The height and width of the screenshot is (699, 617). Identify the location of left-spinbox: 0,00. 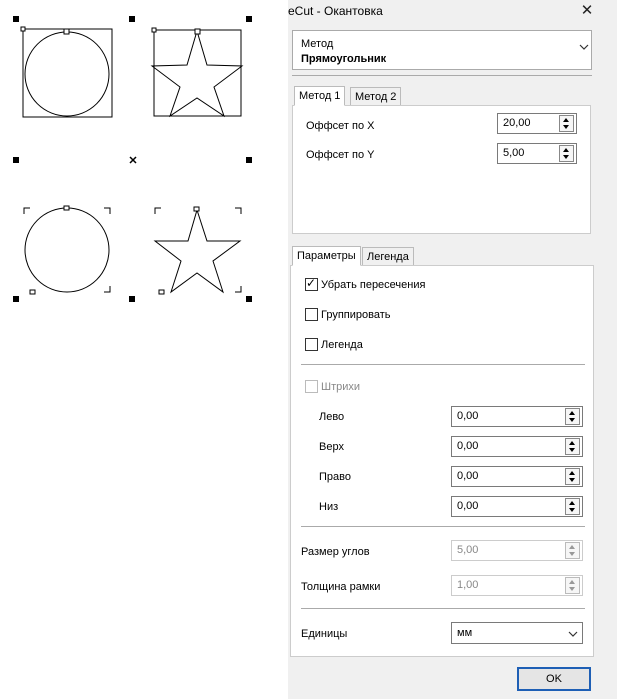
(517, 416).